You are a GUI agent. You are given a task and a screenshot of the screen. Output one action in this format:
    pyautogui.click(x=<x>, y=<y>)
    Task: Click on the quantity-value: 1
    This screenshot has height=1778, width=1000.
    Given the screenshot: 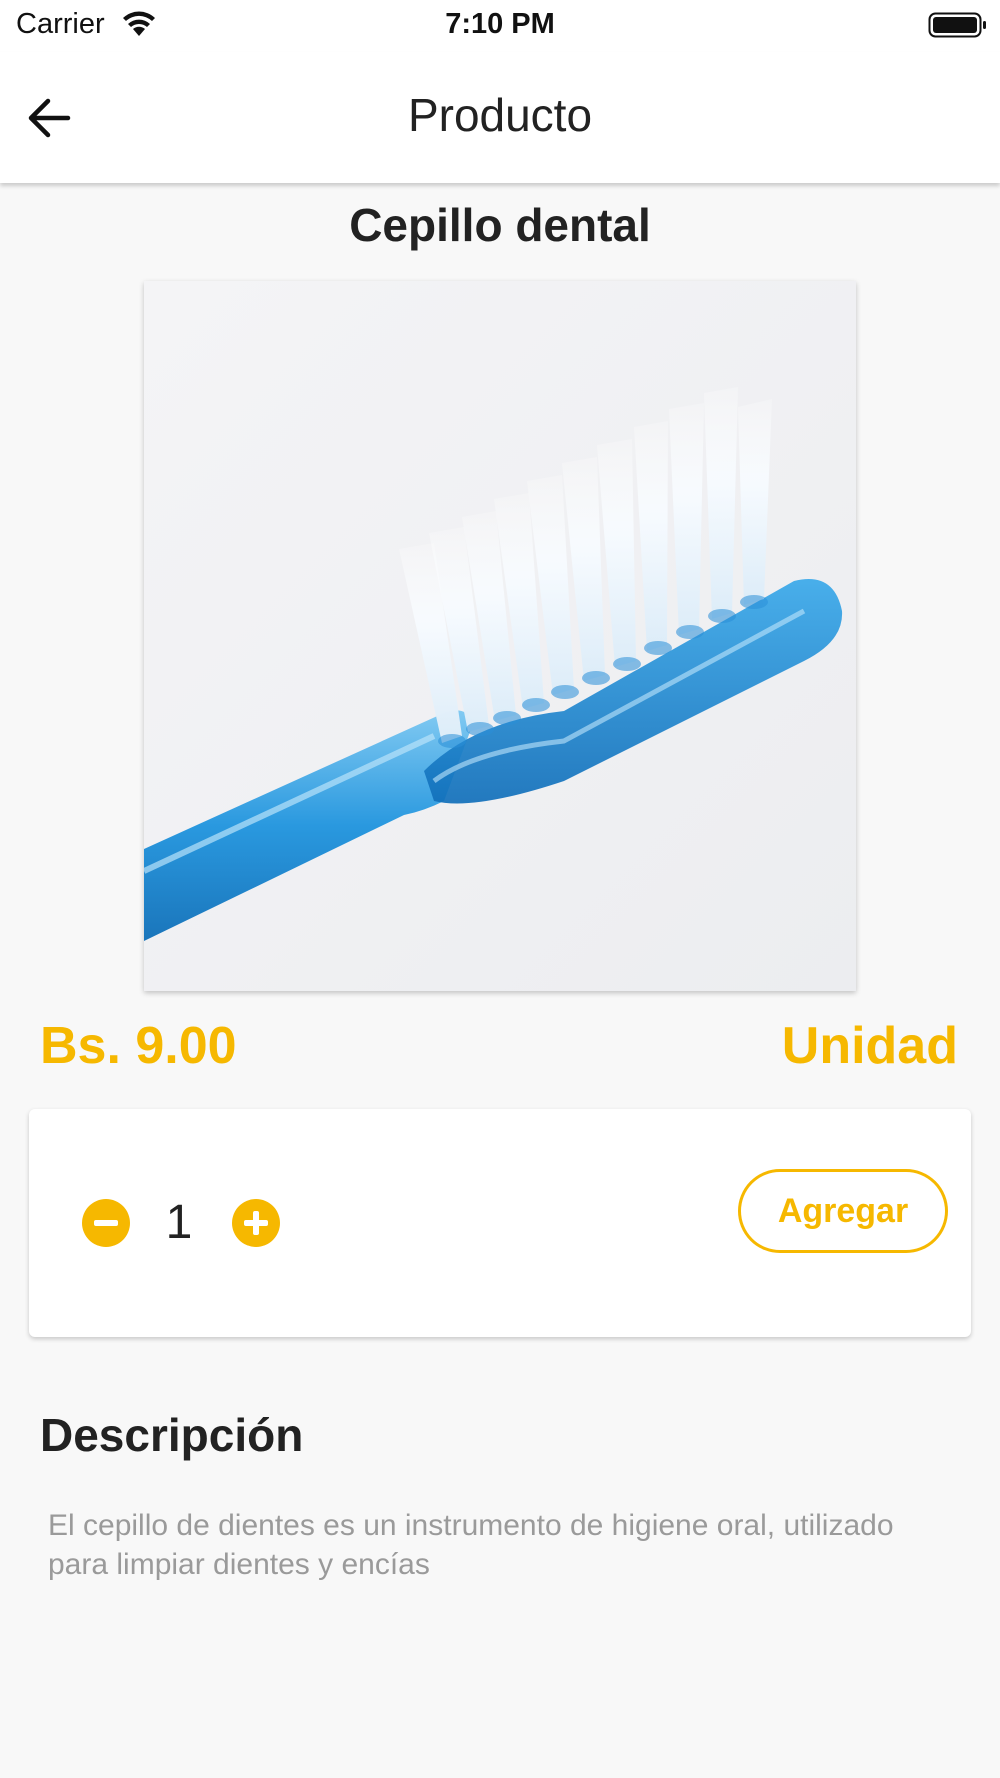 What is the action you would take?
    pyautogui.click(x=179, y=1222)
    